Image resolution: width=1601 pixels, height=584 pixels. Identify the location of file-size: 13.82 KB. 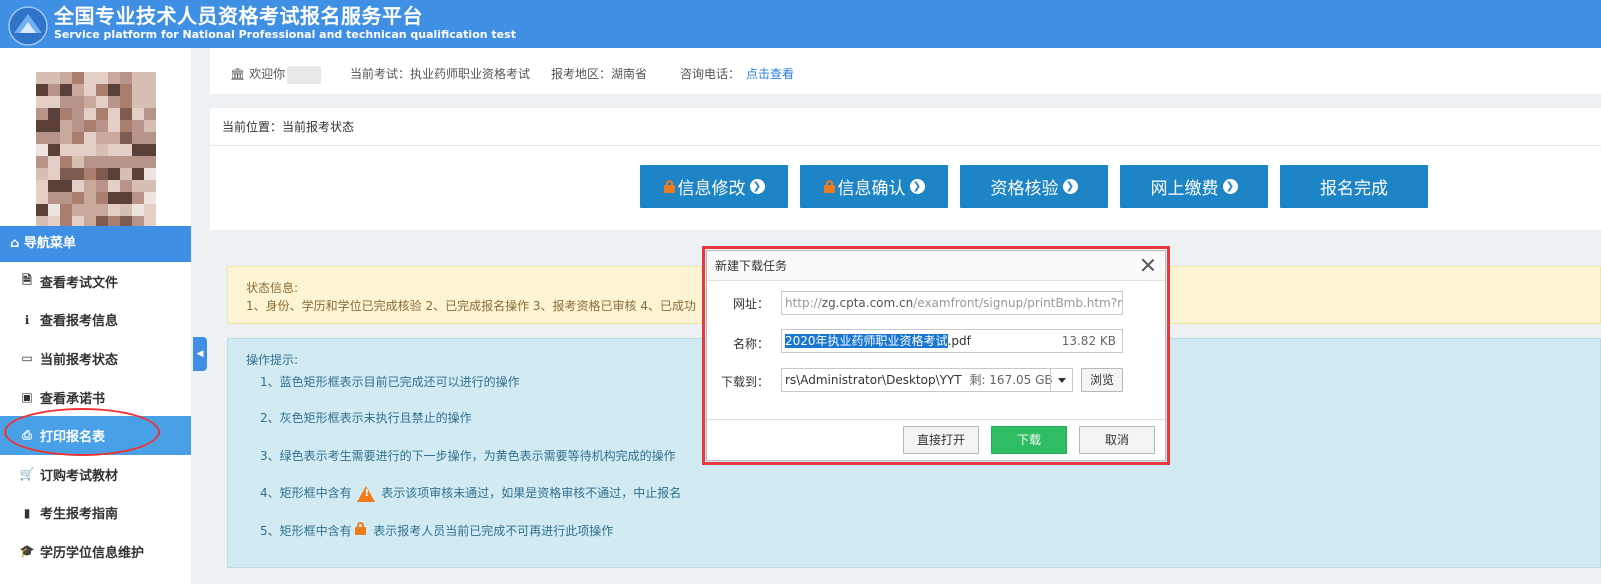
(1088, 341).